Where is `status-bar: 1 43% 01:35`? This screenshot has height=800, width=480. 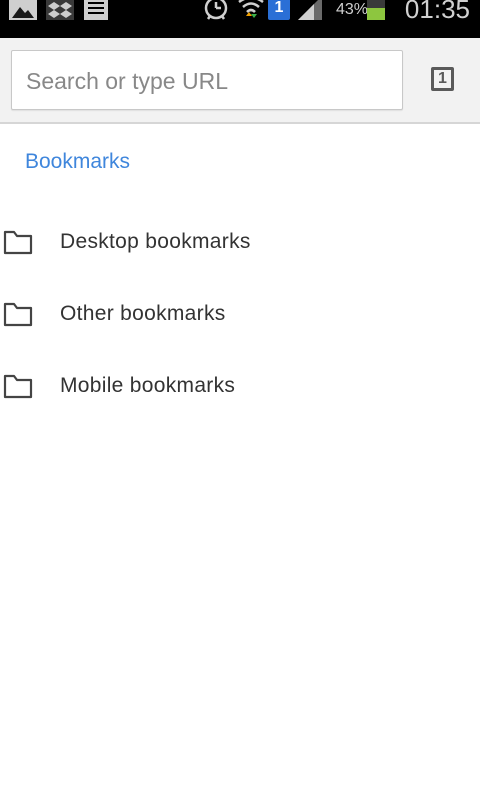
status-bar: 1 43% 01:35 is located at coordinates (240, 19).